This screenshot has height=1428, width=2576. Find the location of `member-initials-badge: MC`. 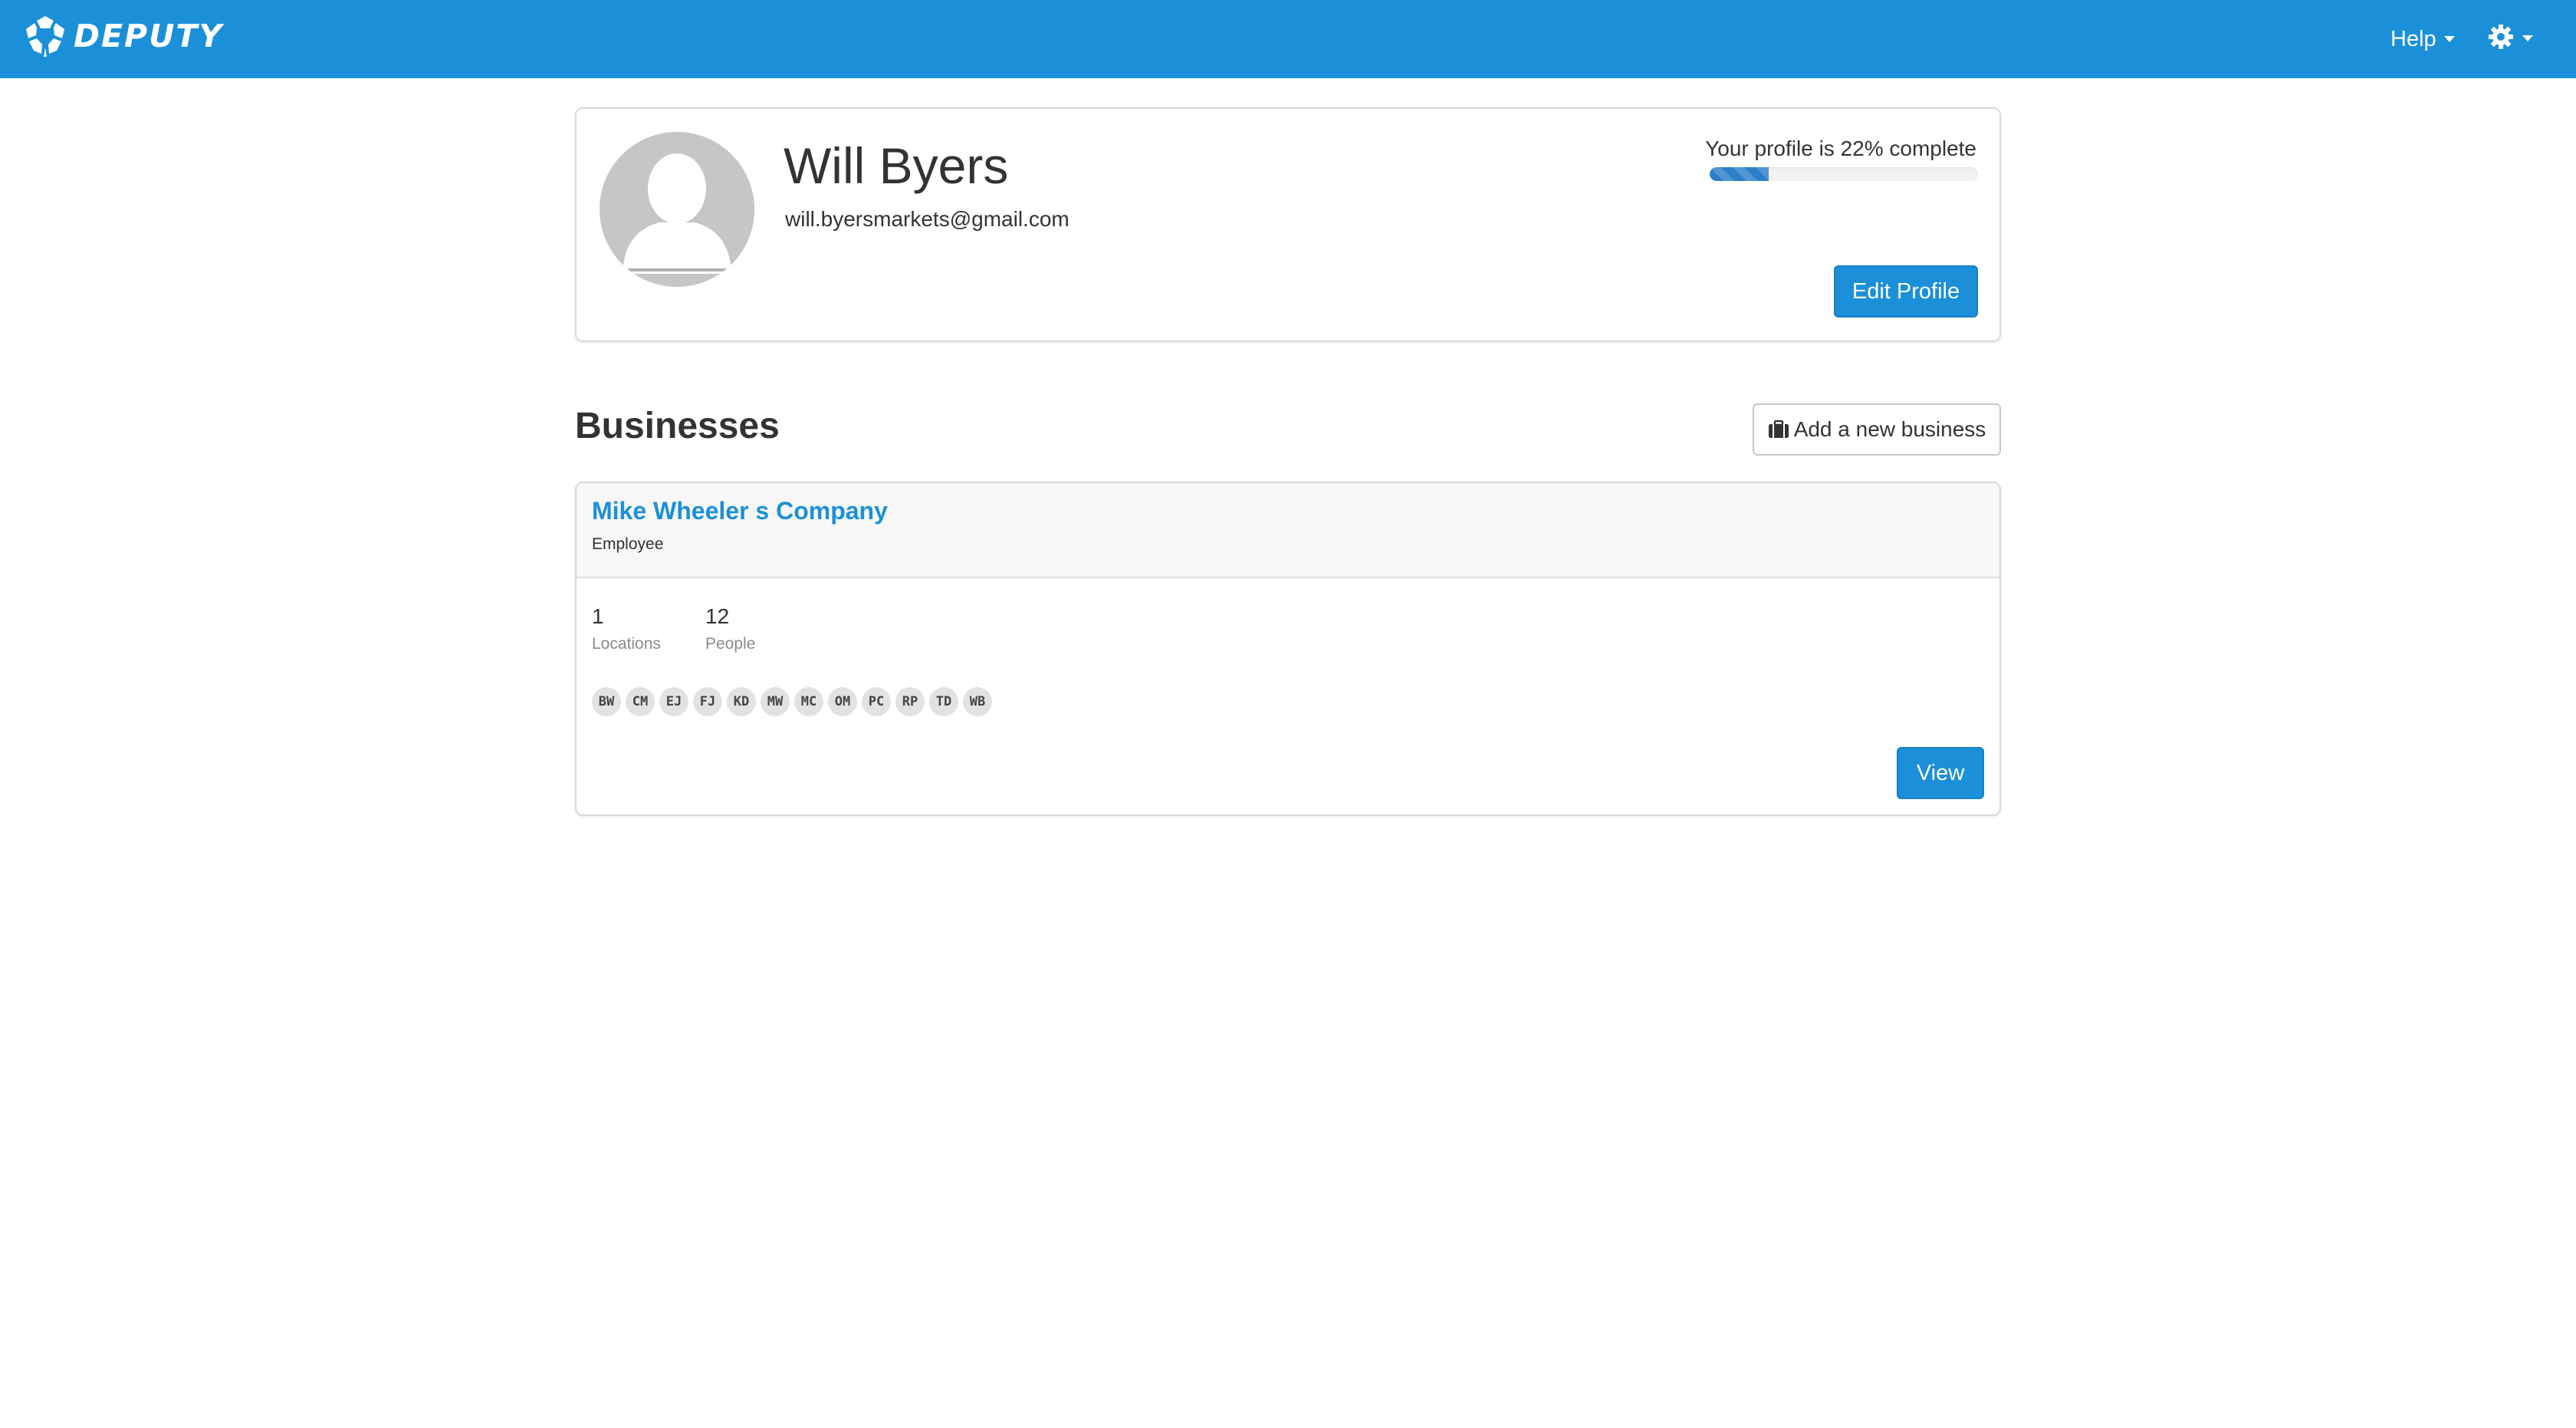

member-initials-badge: MC is located at coordinates (808, 701).